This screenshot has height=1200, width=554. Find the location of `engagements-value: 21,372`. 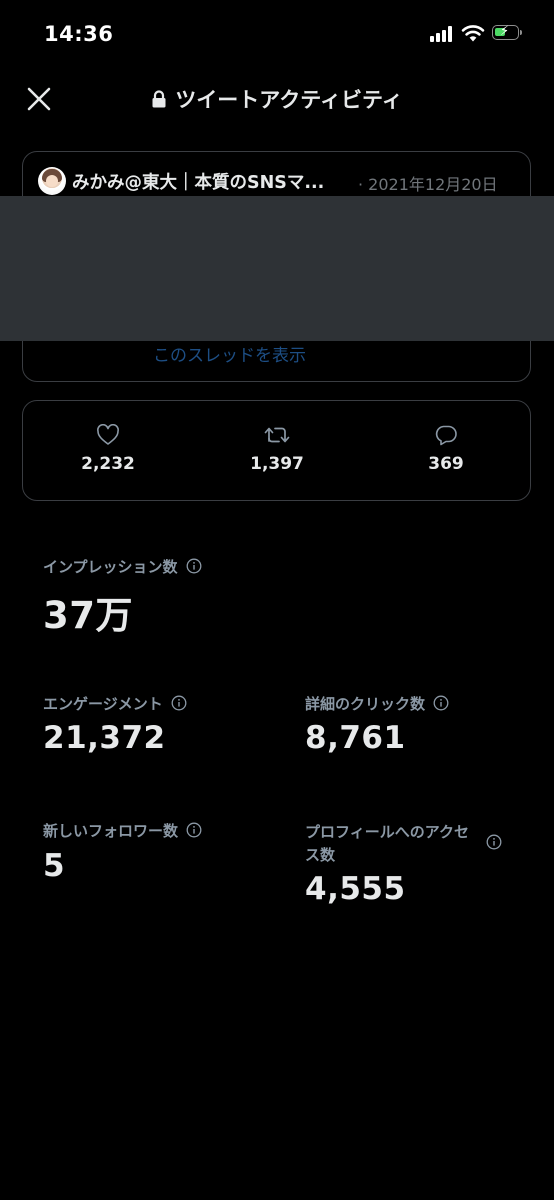

engagements-value: 21,372 is located at coordinates (104, 738).